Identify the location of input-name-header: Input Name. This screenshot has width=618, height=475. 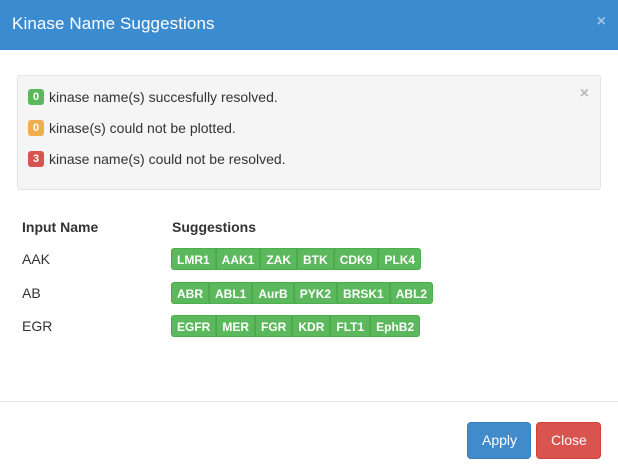
(60, 227).